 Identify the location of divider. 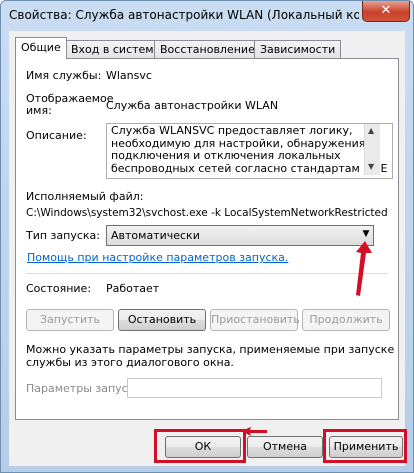
(207, 273).